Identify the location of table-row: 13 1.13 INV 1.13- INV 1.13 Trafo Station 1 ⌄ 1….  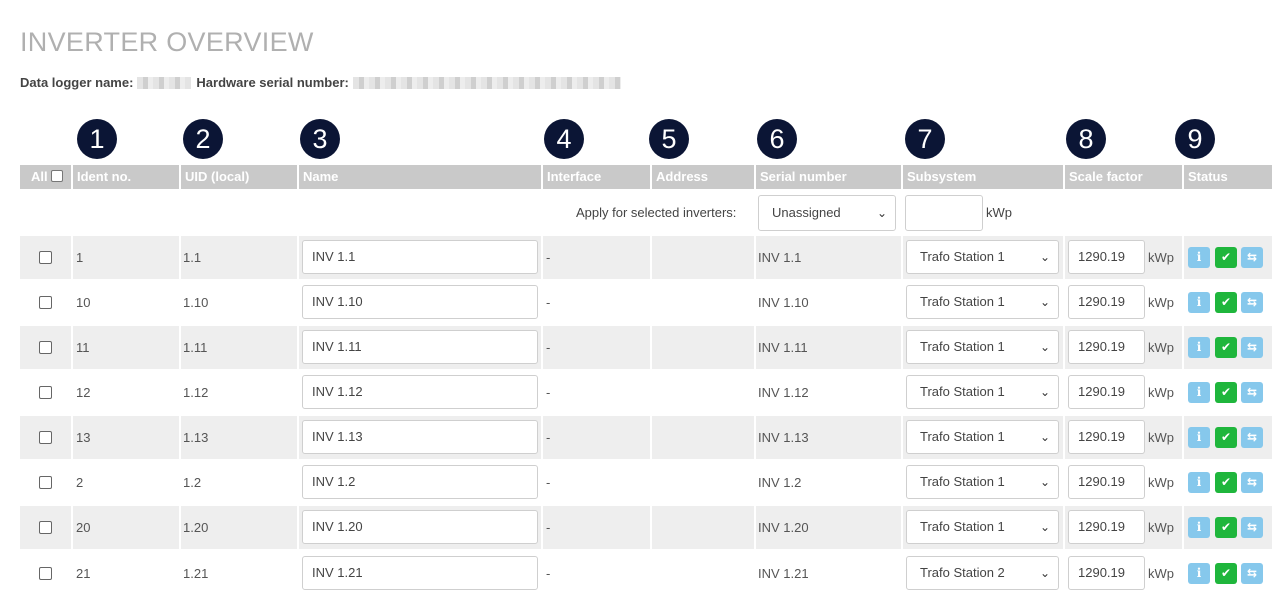
(646, 437).